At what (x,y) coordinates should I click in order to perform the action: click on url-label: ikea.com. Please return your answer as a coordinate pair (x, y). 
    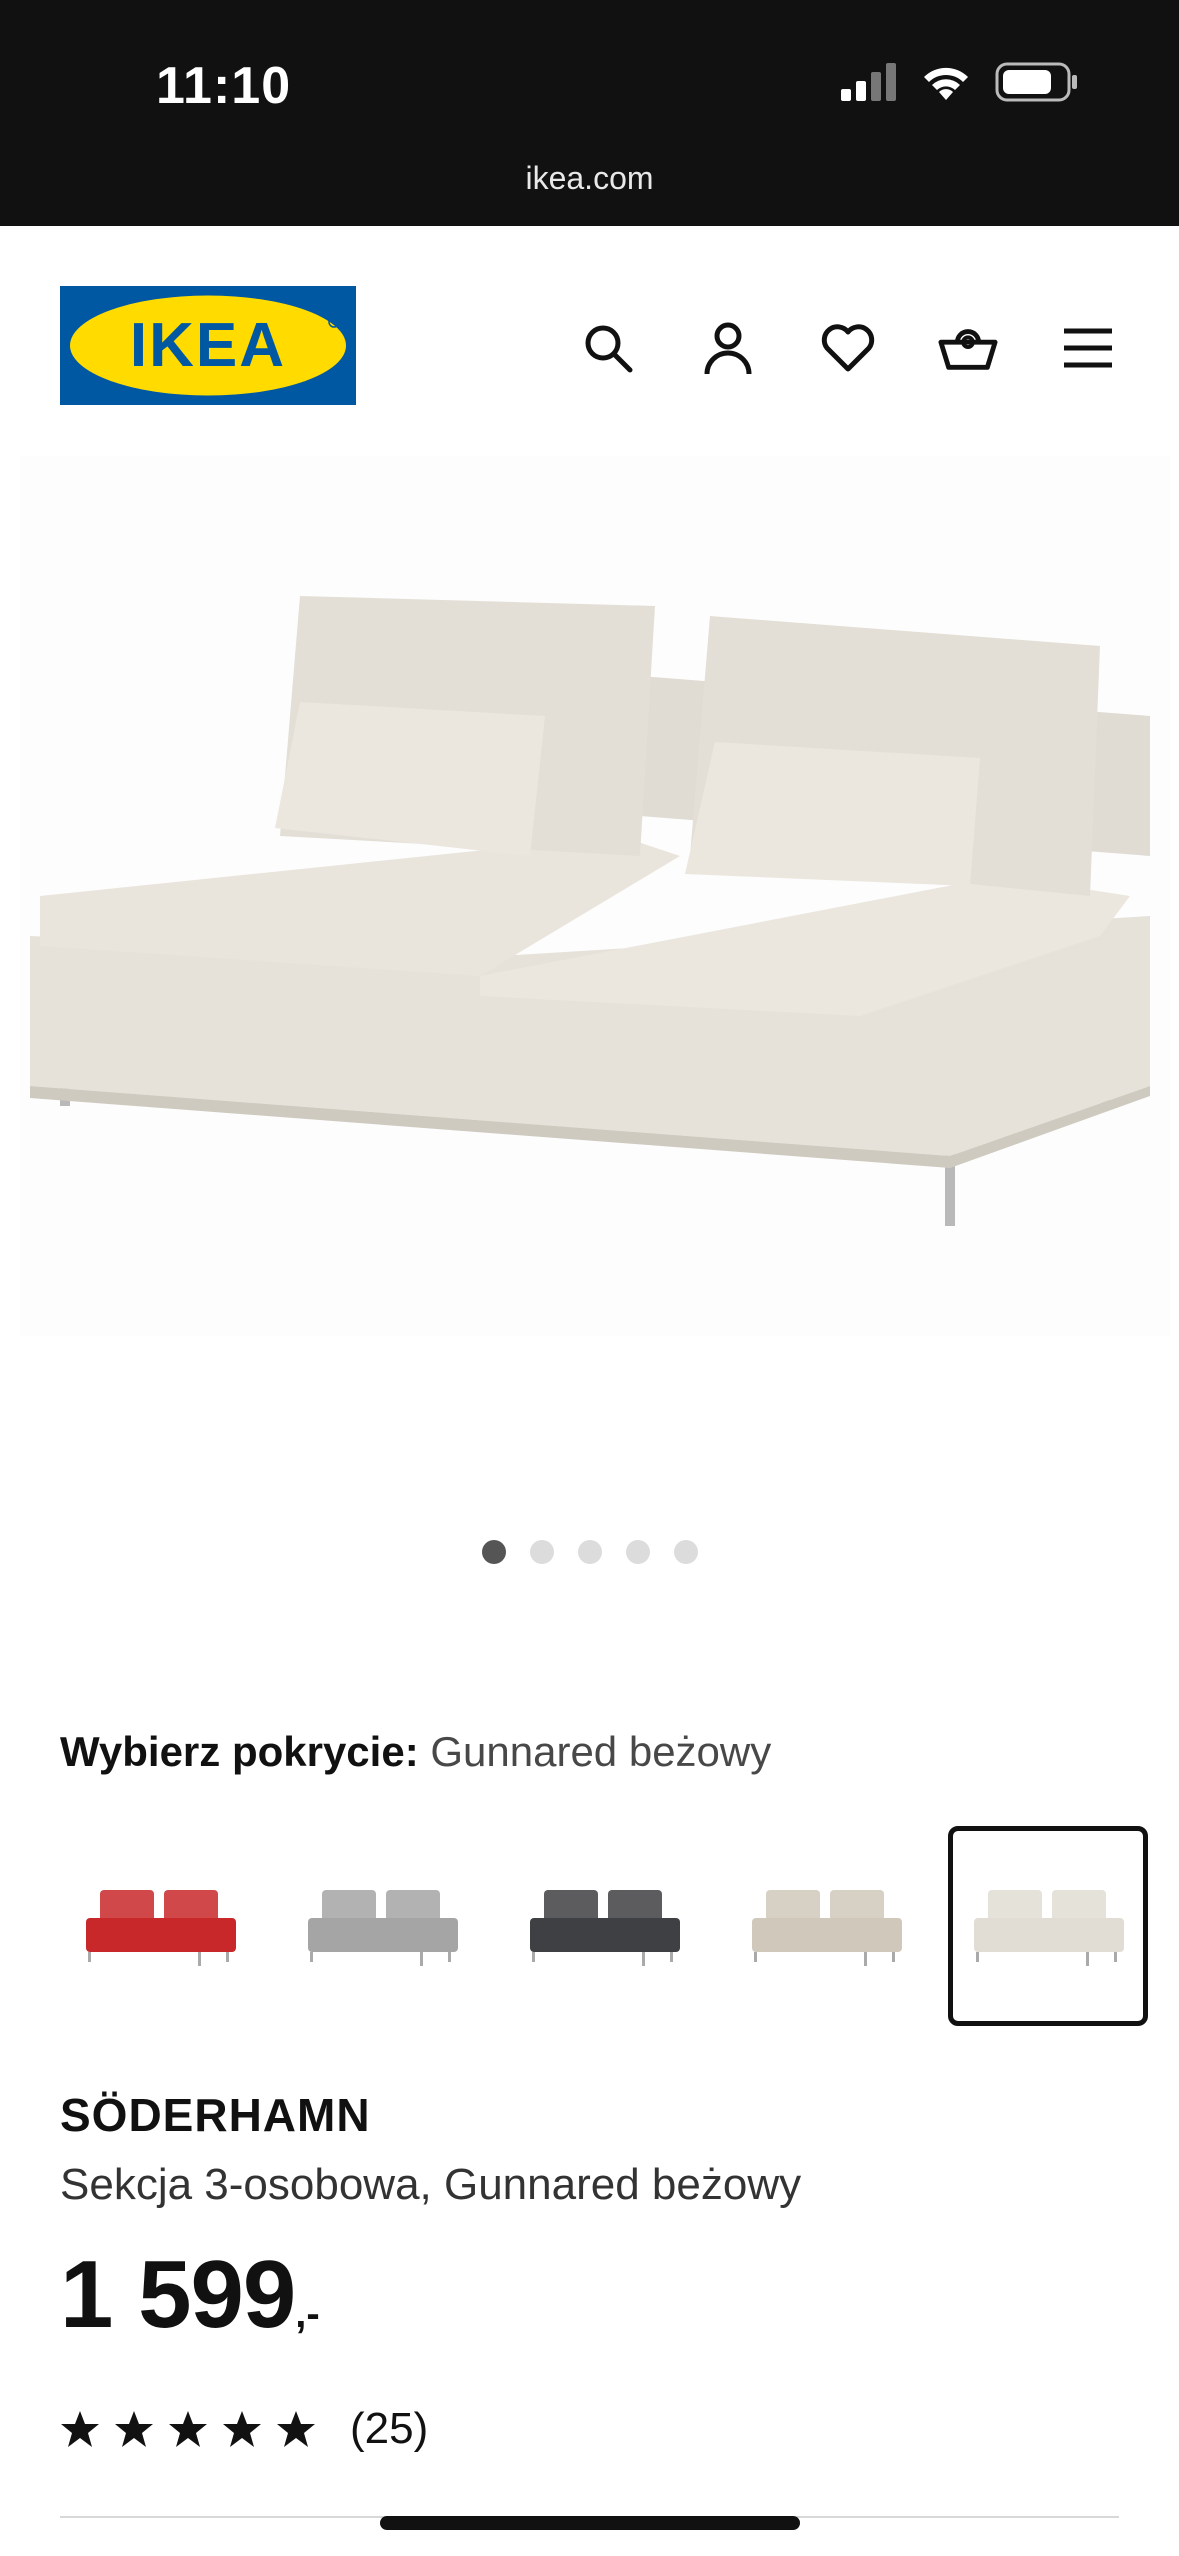
    Looking at the image, I should click on (589, 178).